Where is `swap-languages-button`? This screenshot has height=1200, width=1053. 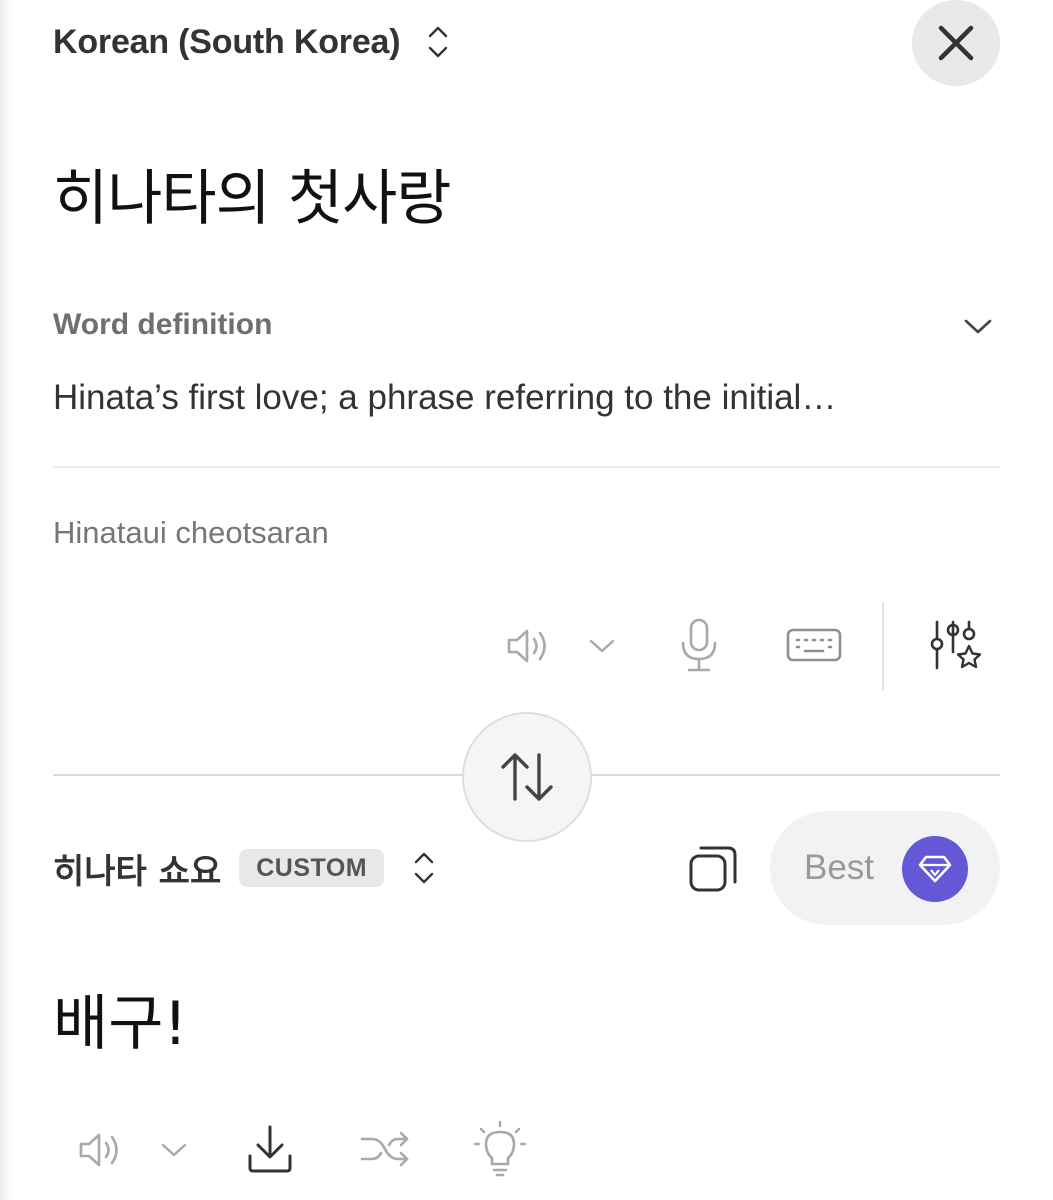
swap-languages-button is located at coordinates (527, 777).